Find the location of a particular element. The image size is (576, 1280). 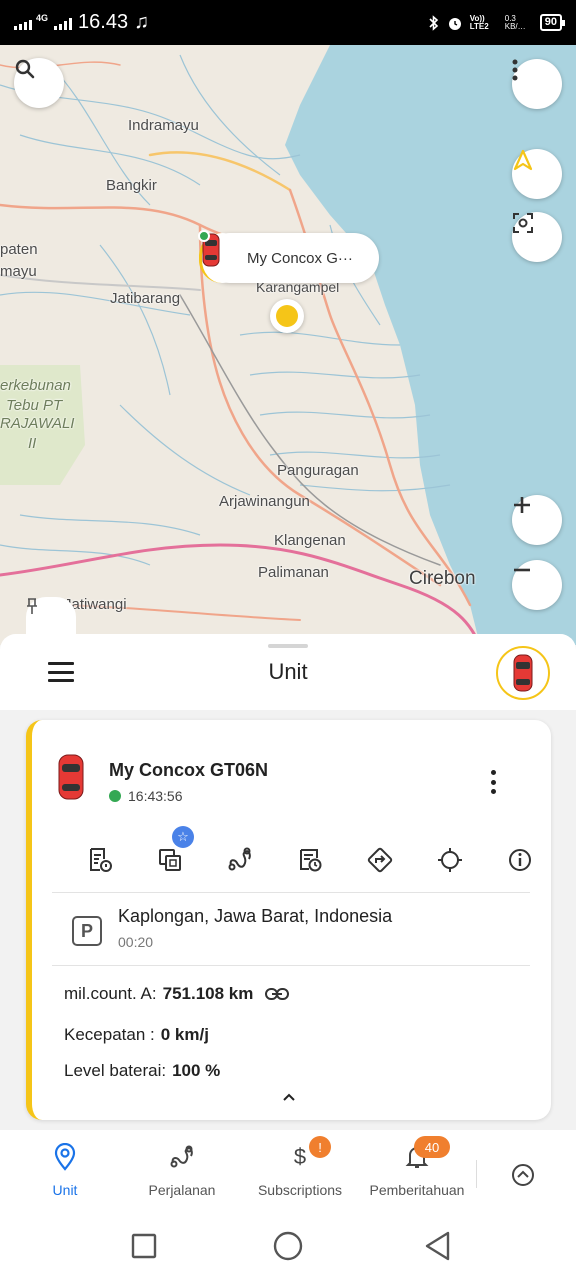

trips-icon is located at coordinates (182, 1157).